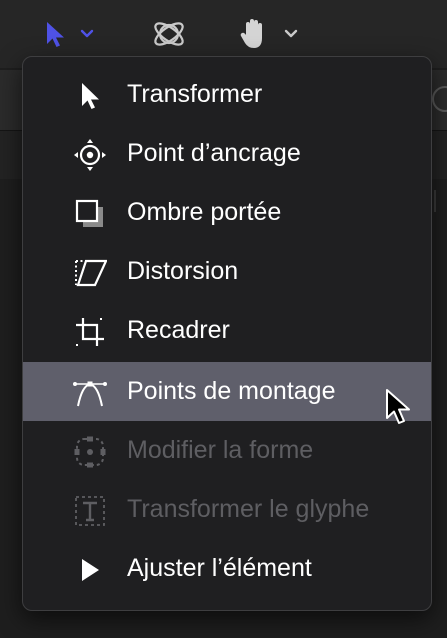 Image resolution: width=447 pixels, height=638 pixels. I want to click on menu-item-adjust-item: Ajuster l’élément, so click(227, 568).